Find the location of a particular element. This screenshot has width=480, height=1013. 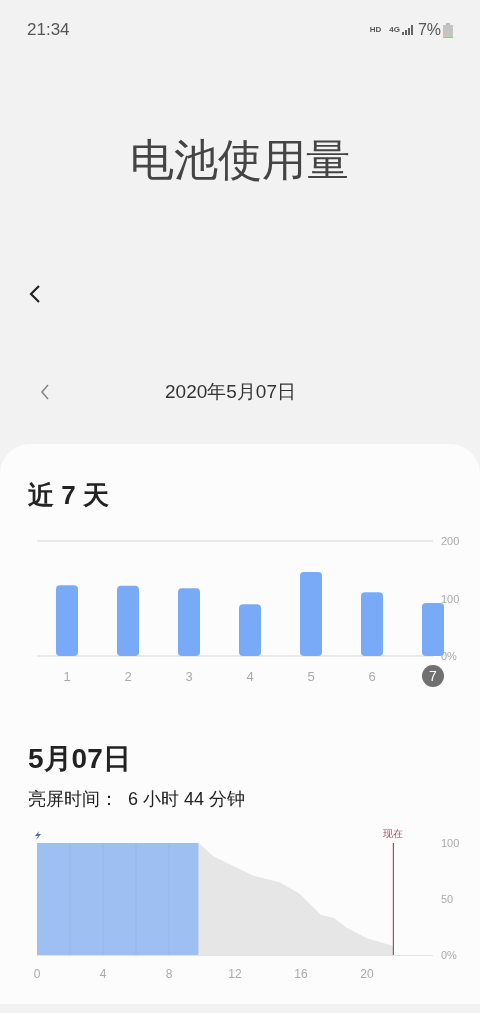

battery-icon is located at coordinates (448, 30).